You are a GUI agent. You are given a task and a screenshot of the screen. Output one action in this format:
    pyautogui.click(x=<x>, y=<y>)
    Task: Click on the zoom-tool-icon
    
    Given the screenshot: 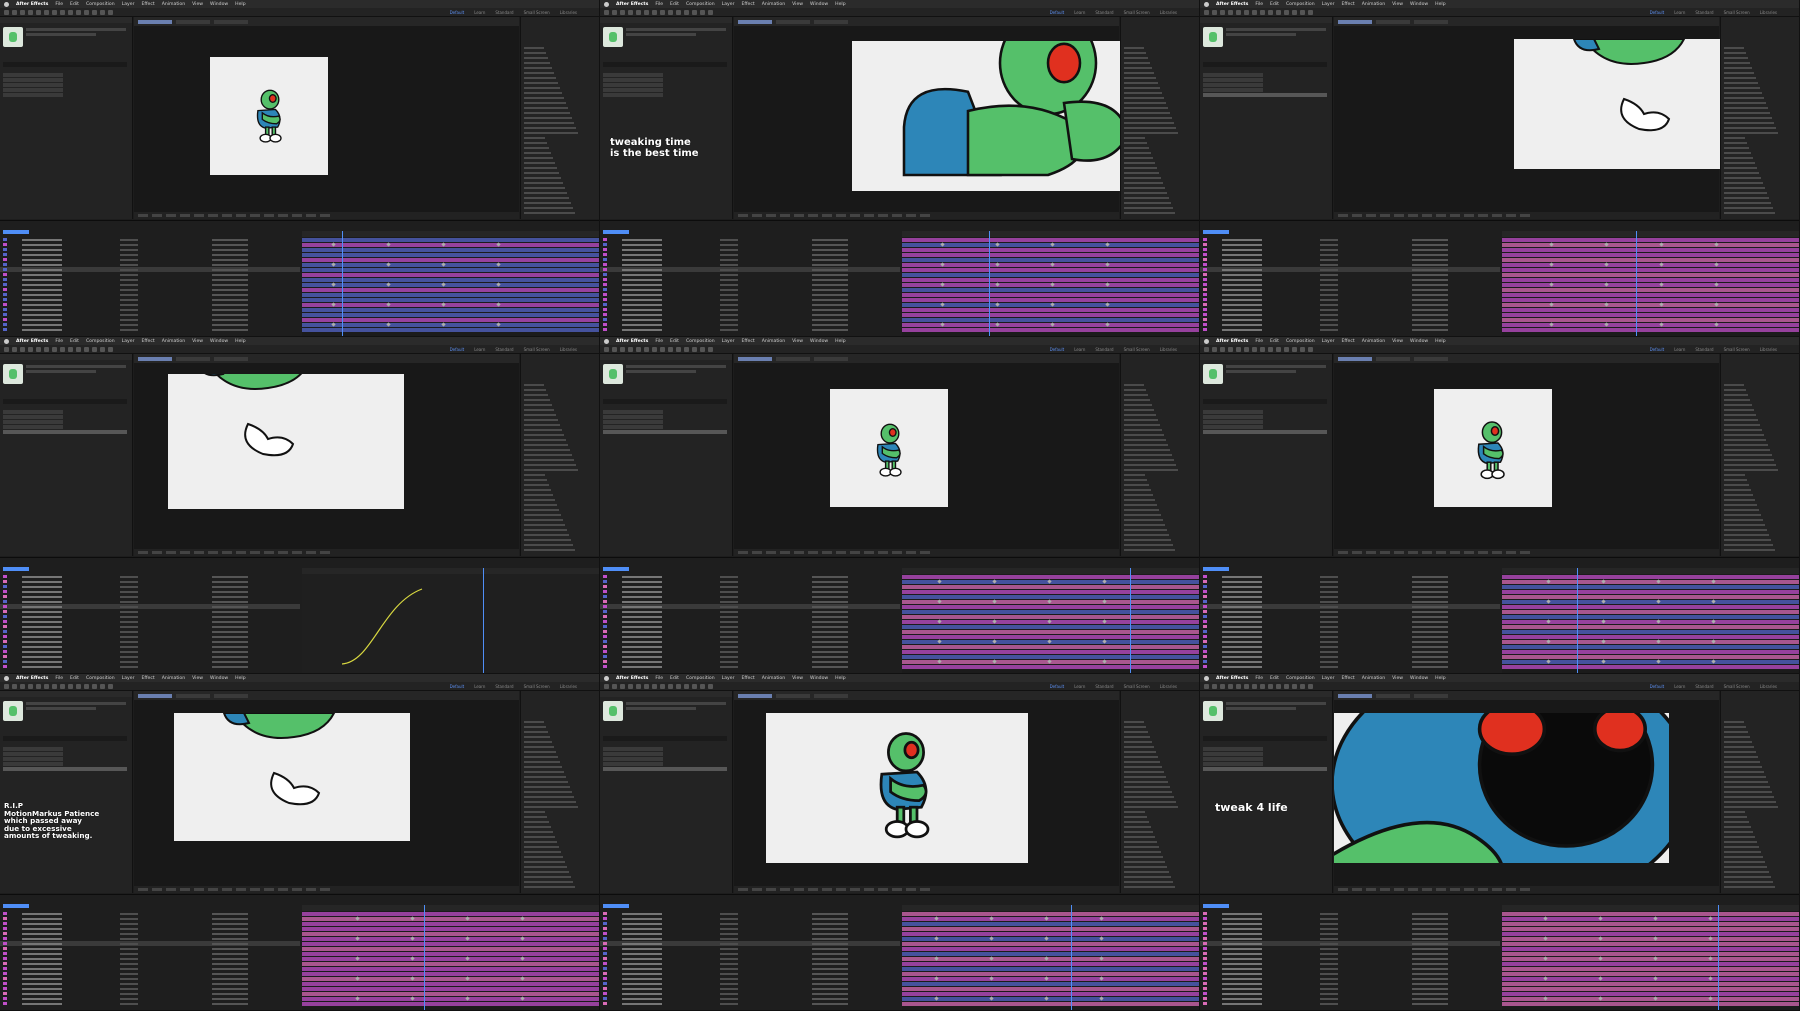 What is the action you would take?
    pyautogui.click(x=1222, y=349)
    